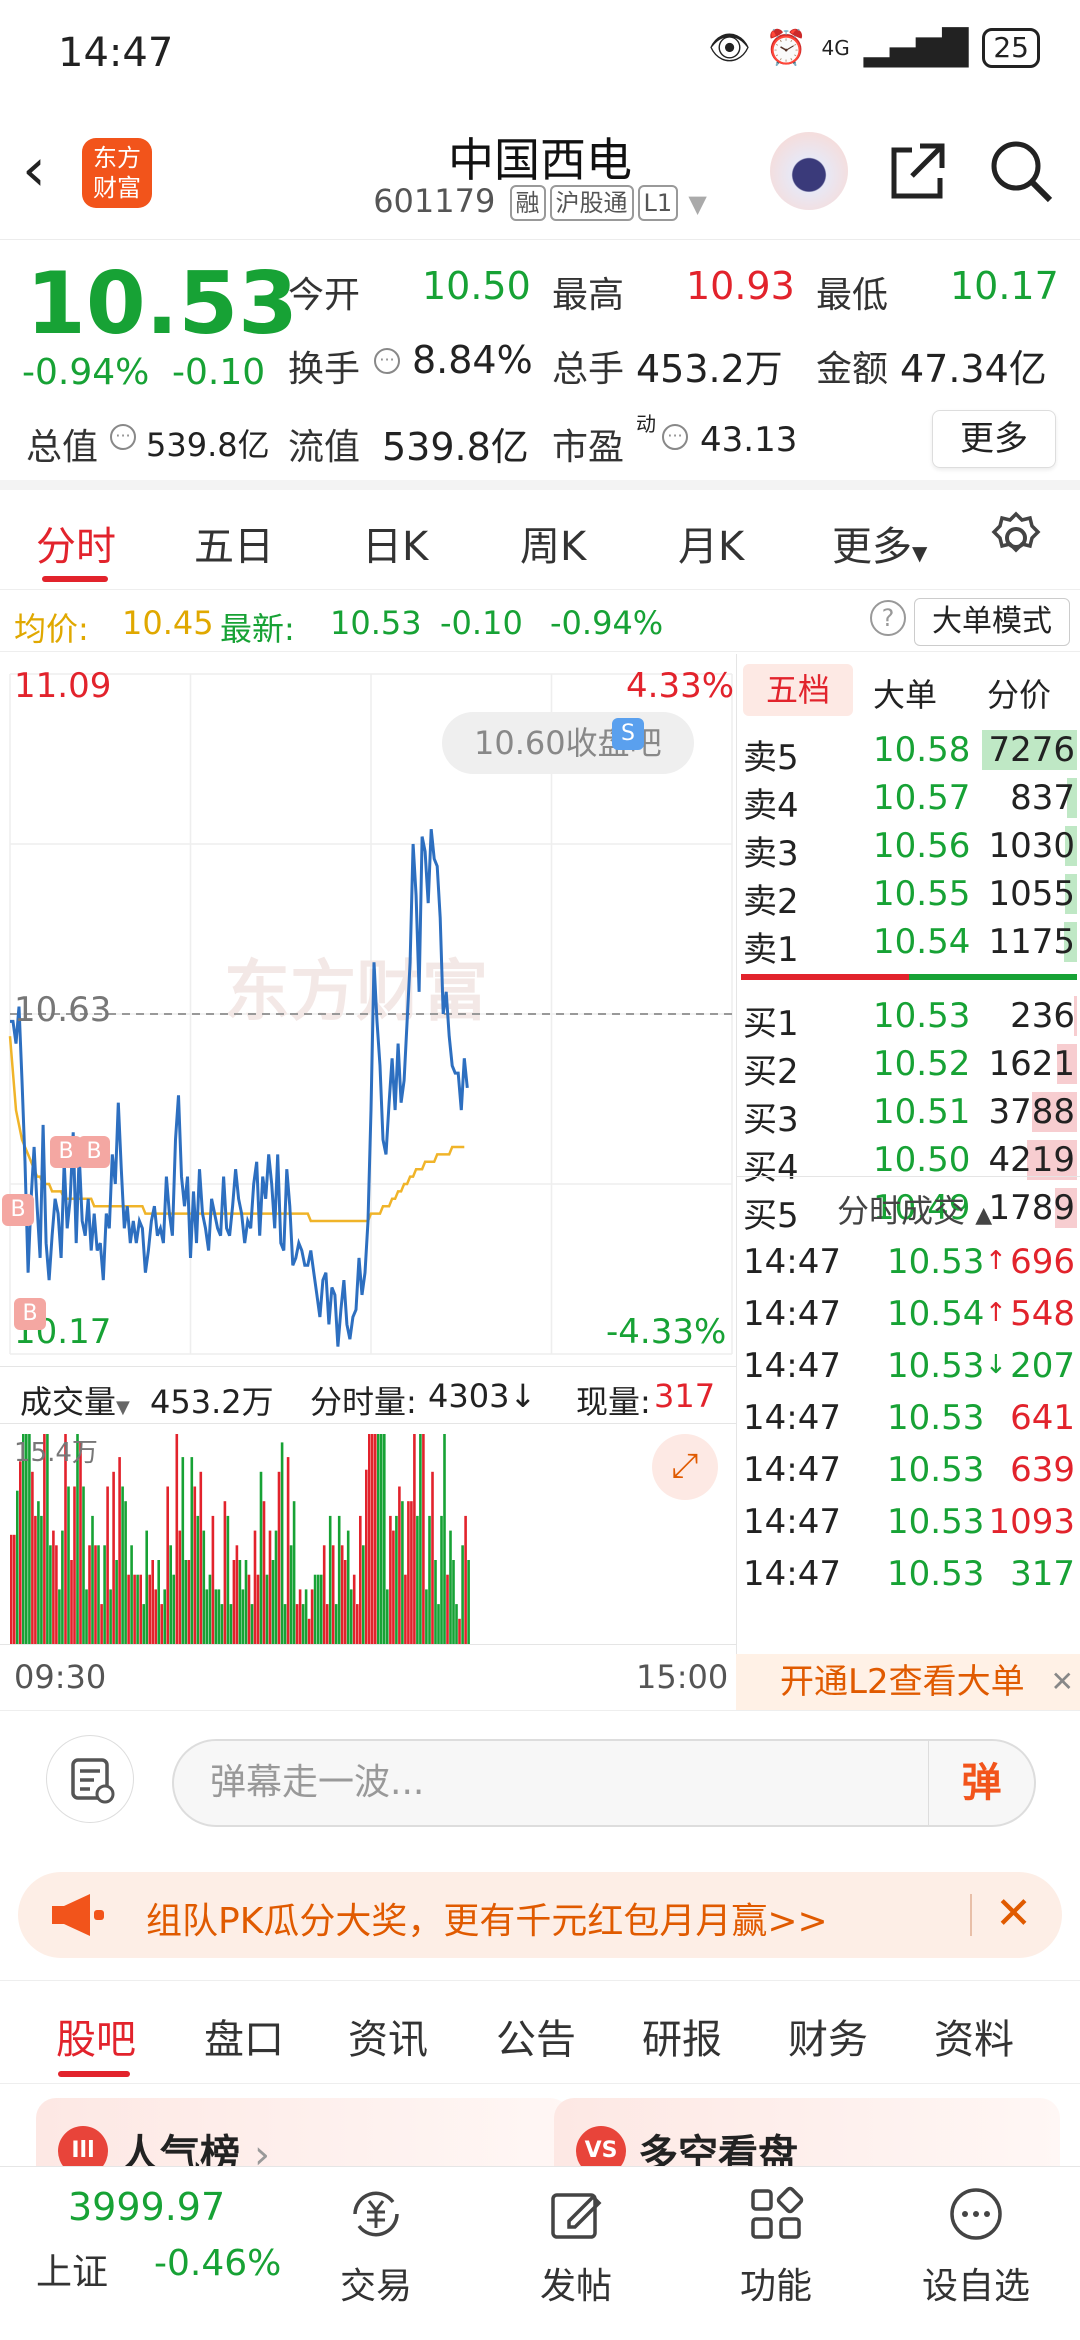  I want to click on bid-row: 买3 10.51 3788, so click(908, 1114).